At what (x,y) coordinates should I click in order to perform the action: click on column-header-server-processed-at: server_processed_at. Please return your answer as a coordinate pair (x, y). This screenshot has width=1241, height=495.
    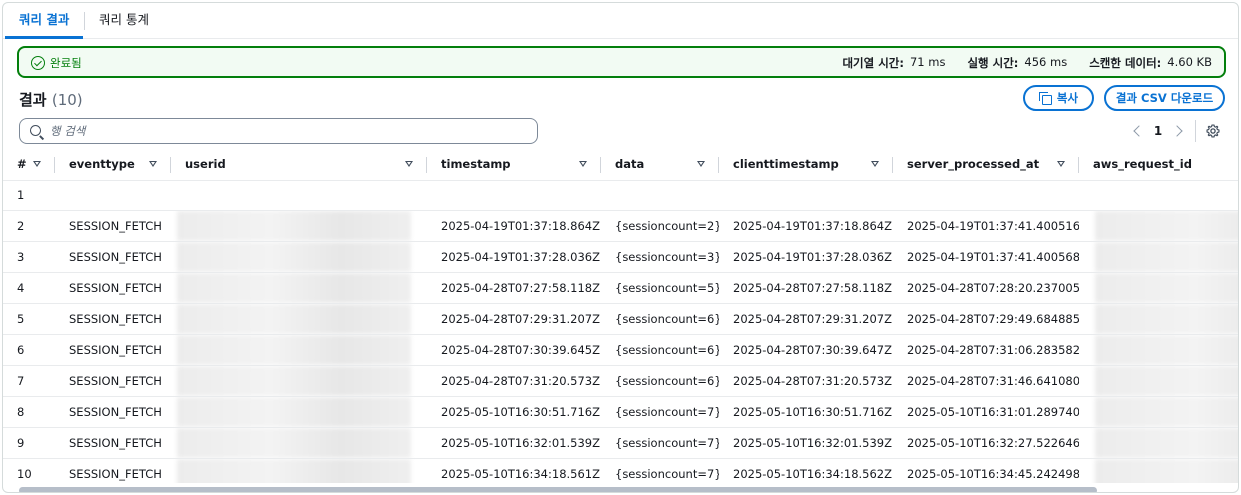
    Looking at the image, I should click on (986, 165).